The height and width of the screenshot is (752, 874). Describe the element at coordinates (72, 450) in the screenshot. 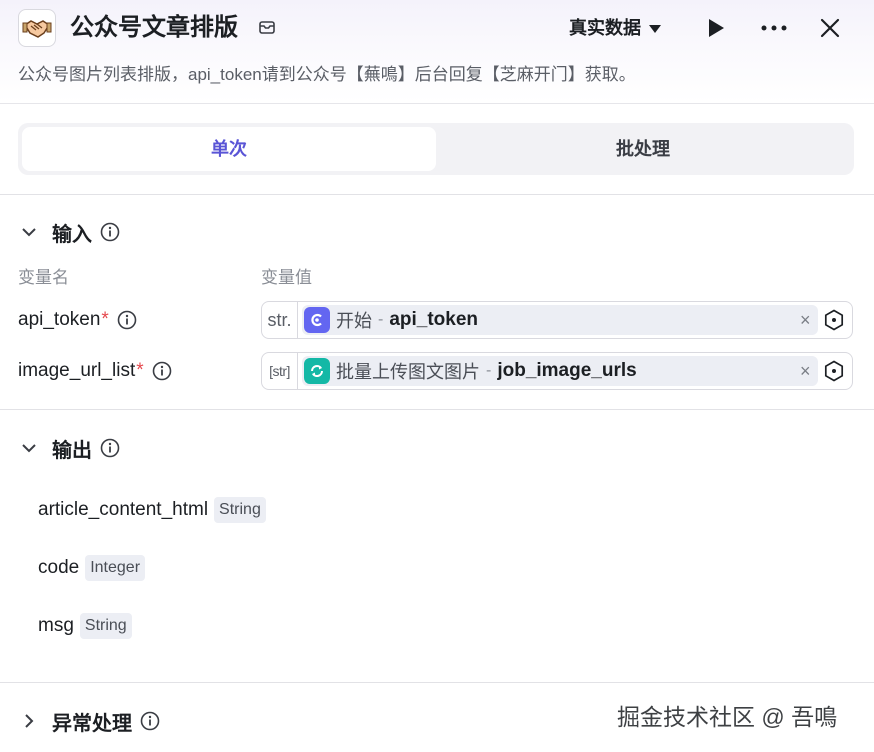

I see `output-section-title: 输出` at that location.